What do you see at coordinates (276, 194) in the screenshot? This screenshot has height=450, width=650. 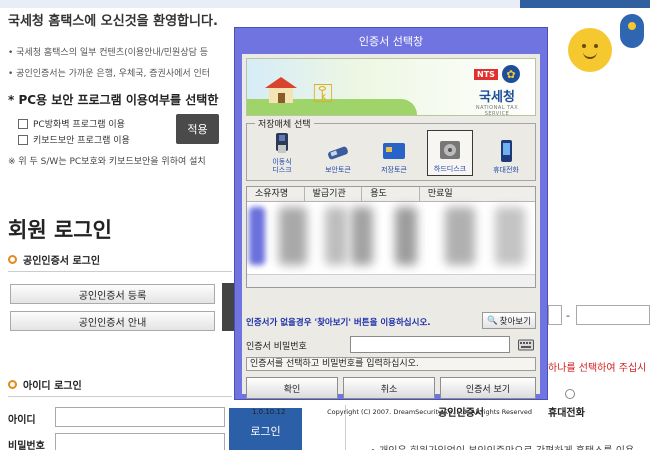 I see `column-owner: 소유자명` at bounding box center [276, 194].